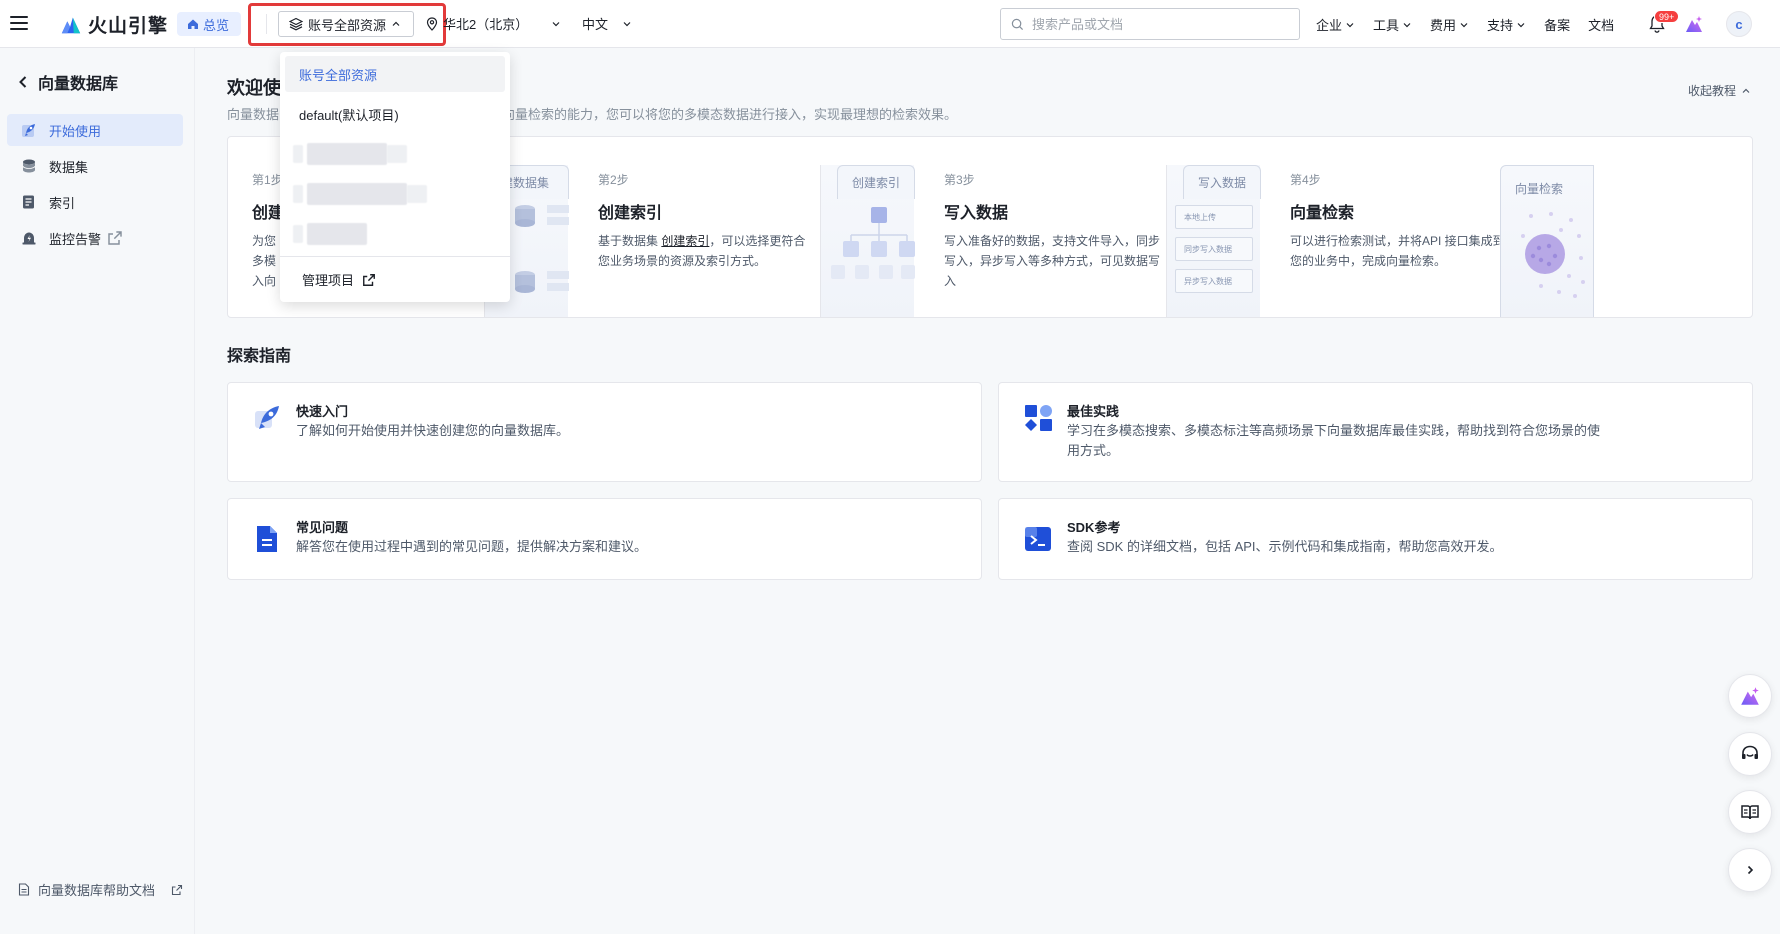 The width and height of the screenshot is (1780, 934). I want to click on ai-assistant-button, so click(1750, 696).